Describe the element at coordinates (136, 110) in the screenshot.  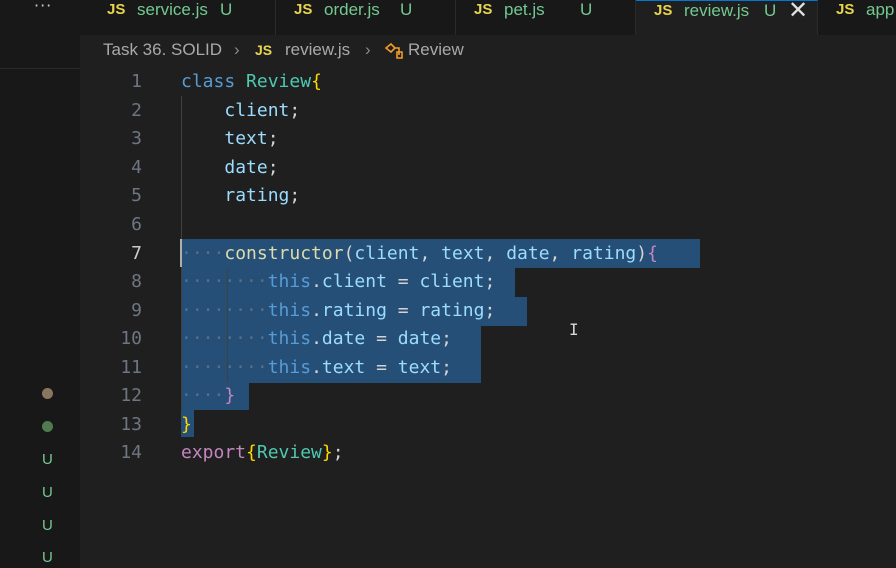
I see `line-number: 2` at that location.